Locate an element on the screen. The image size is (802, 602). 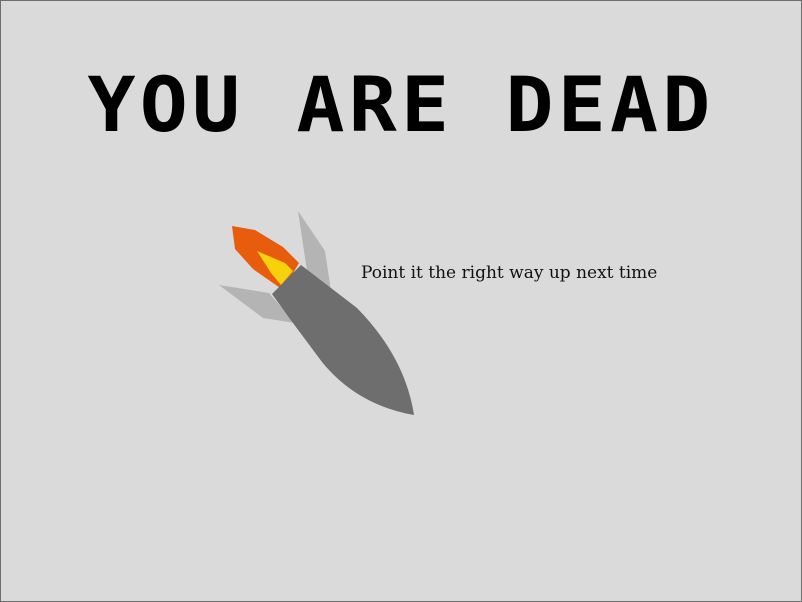
rocket-body is located at coordinates (343, 340).